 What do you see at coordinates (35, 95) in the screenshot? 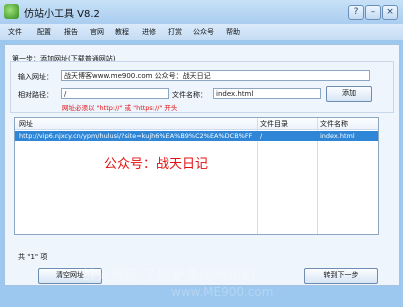
I see `relative-path-label: 相对路径：` at bounding box center [35, 95].